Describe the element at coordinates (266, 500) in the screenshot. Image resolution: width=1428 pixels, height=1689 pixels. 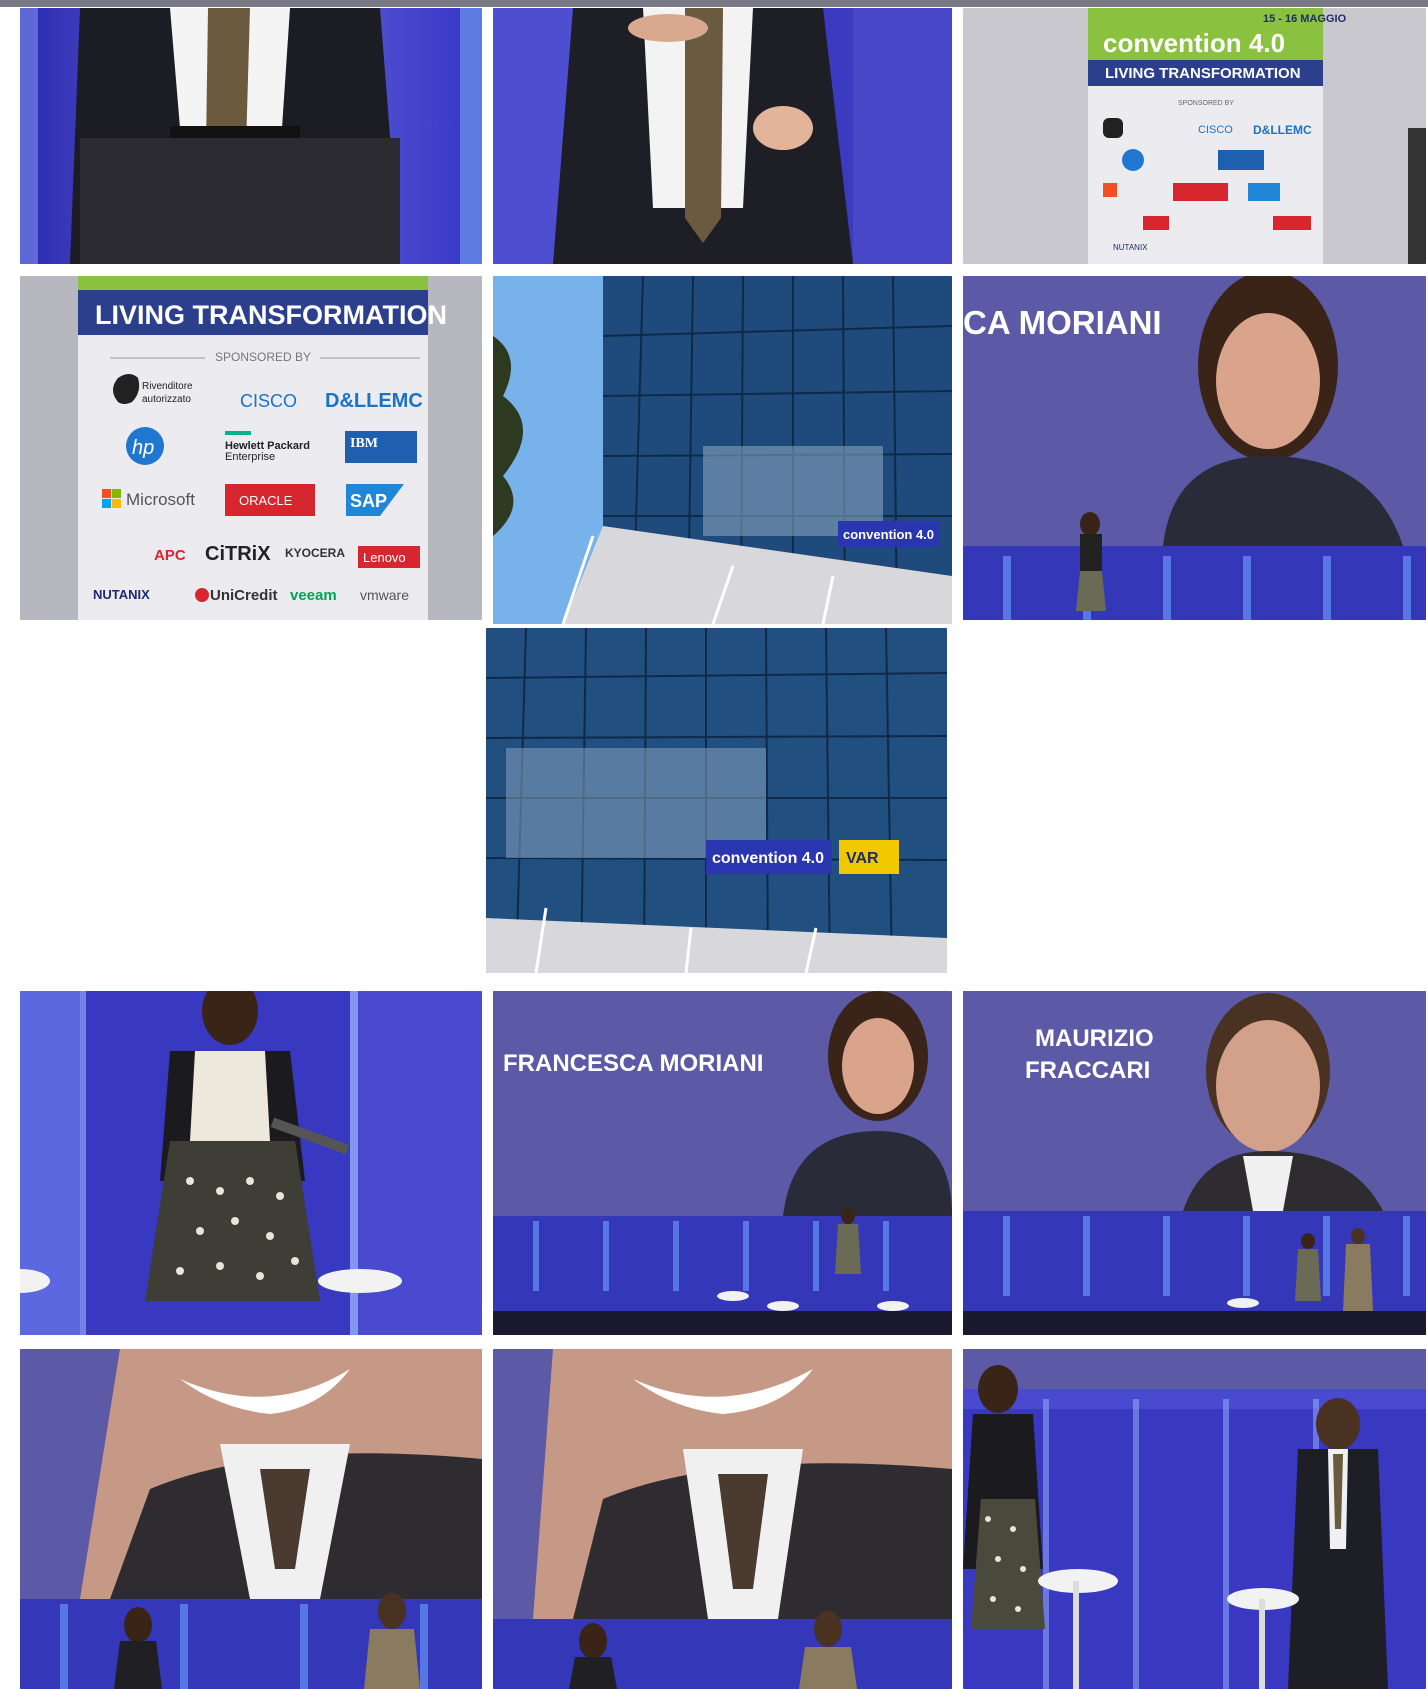
I see `svg-text: ORACLE` at that location.